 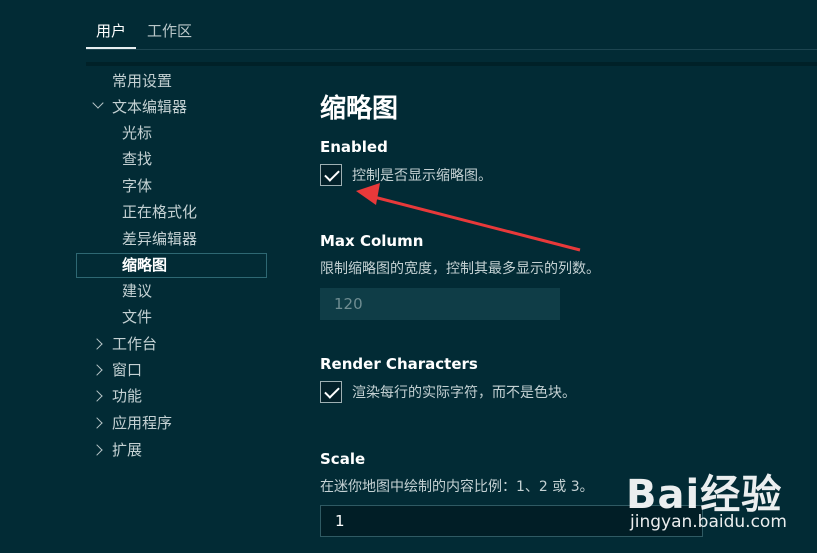 I want to click on watermark-url: jingyan.baidu.com, so click(x=708, y=522).